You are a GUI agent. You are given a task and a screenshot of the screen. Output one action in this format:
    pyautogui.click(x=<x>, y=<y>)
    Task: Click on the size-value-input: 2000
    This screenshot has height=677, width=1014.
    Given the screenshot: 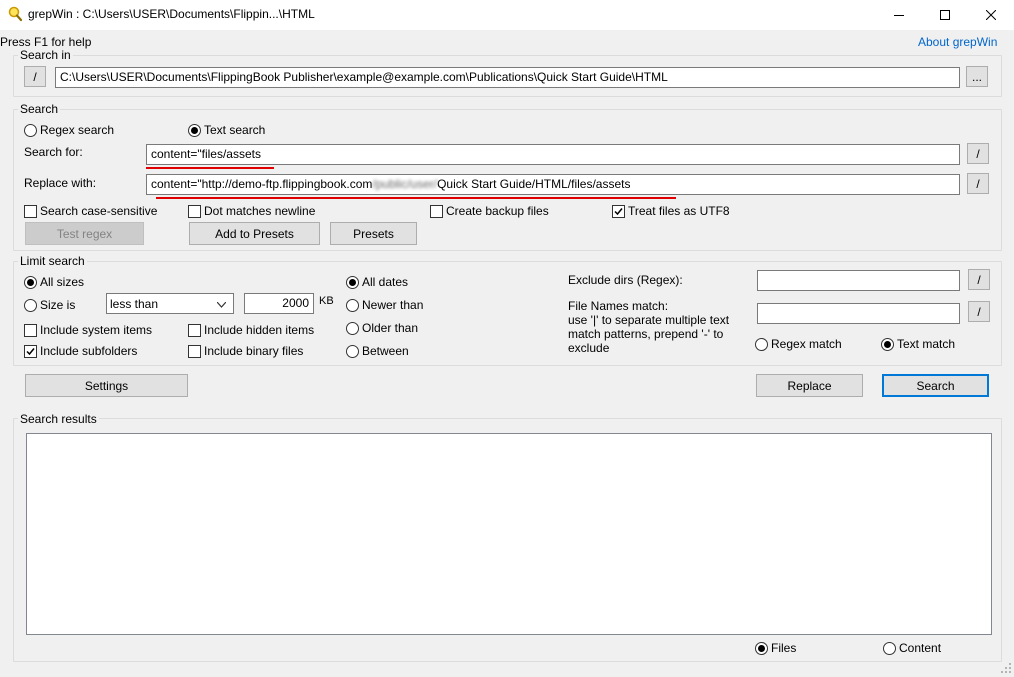 What is the action you would take?
    pyautogui.click(x=279, y=303)
    